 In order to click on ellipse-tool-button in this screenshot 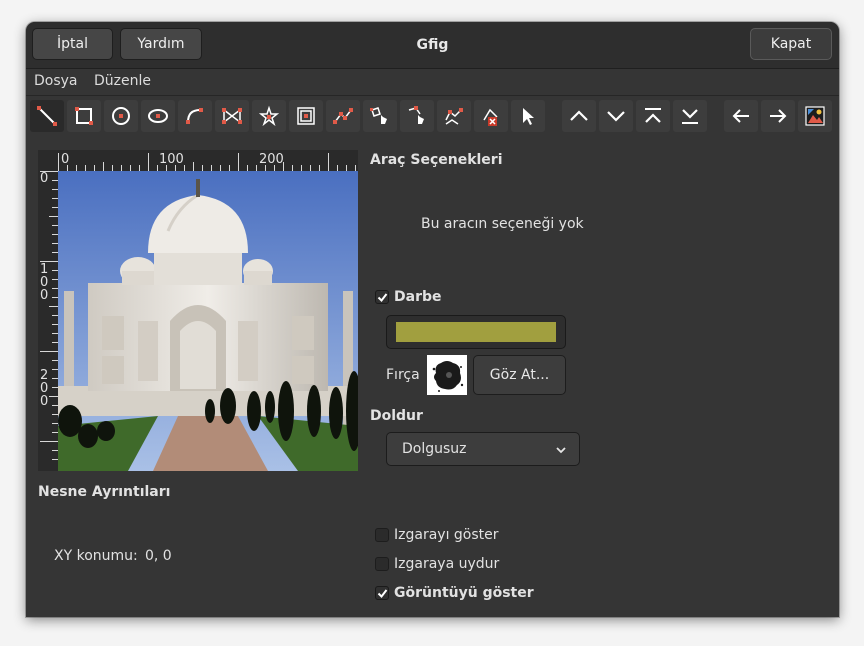, I will do `click(158, 116)`.